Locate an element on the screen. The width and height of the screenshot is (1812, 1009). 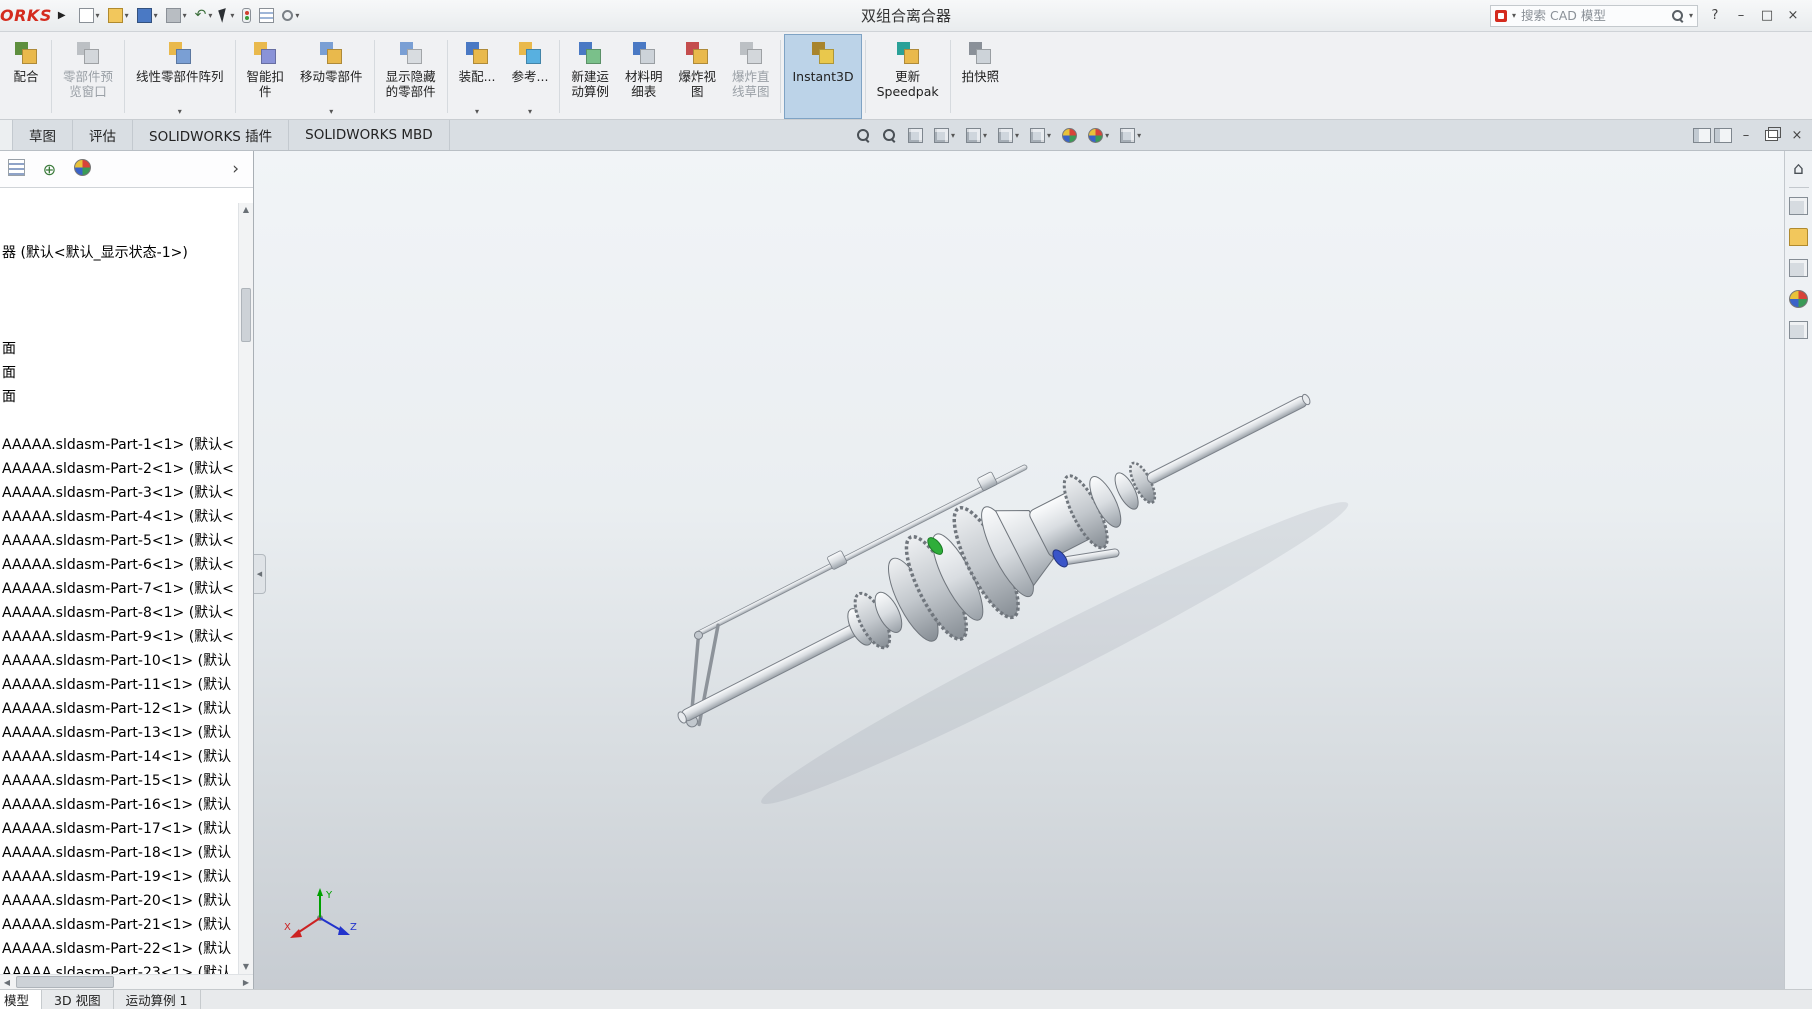
reference-geometry-button: 参考... ▾ is located at coordinates (530, 76).